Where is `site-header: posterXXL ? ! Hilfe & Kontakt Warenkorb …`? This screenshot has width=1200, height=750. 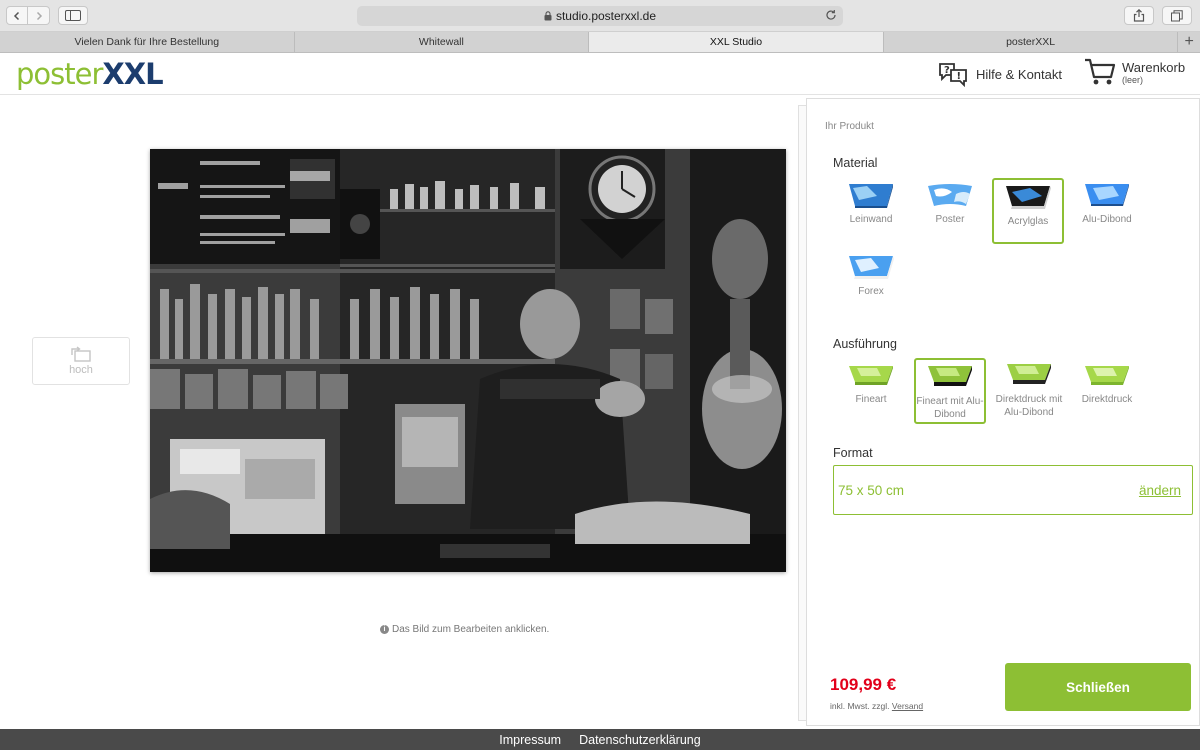 site-header: posterXXL ? ! Hilfe & Kontakt Warenkorb … is located at coordinates (600, 74).